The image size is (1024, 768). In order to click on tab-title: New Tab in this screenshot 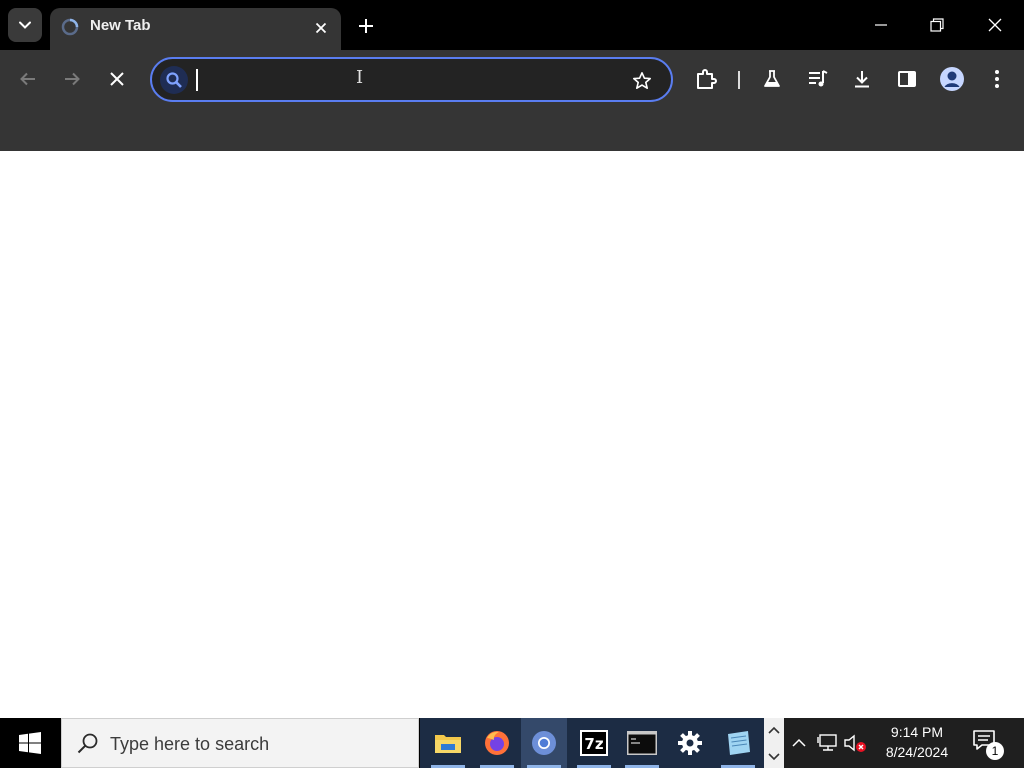, I will do `click(120, 25)`.